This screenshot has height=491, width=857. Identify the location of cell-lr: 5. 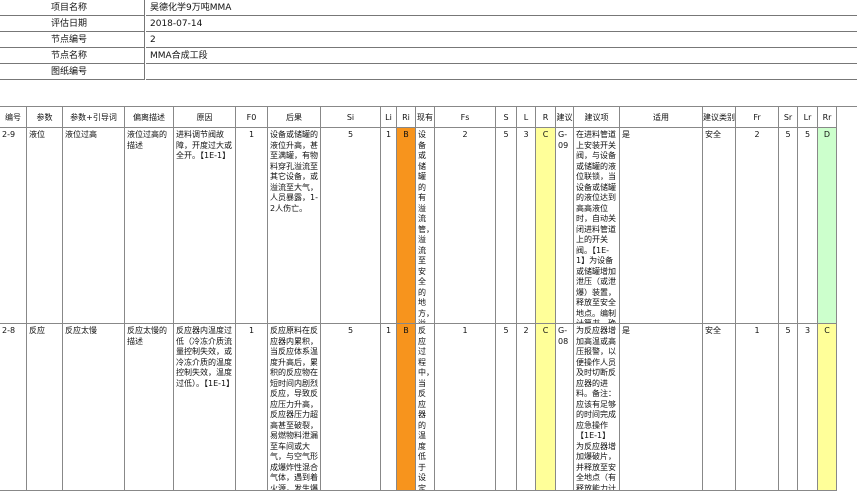
(808, 226).